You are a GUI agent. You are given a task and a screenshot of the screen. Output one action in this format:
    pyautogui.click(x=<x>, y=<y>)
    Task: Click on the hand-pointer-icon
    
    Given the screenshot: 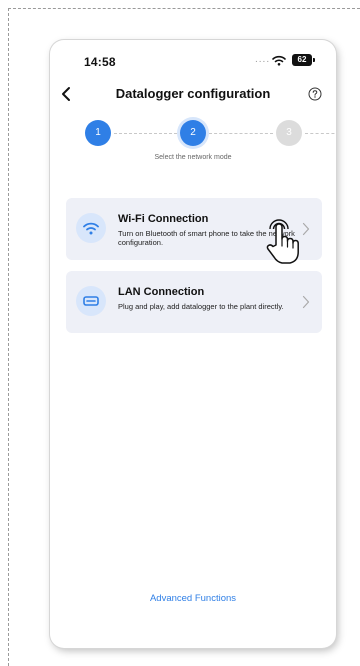 What is the action you would take?
    pyautogui.click(x=282, y=241)
    